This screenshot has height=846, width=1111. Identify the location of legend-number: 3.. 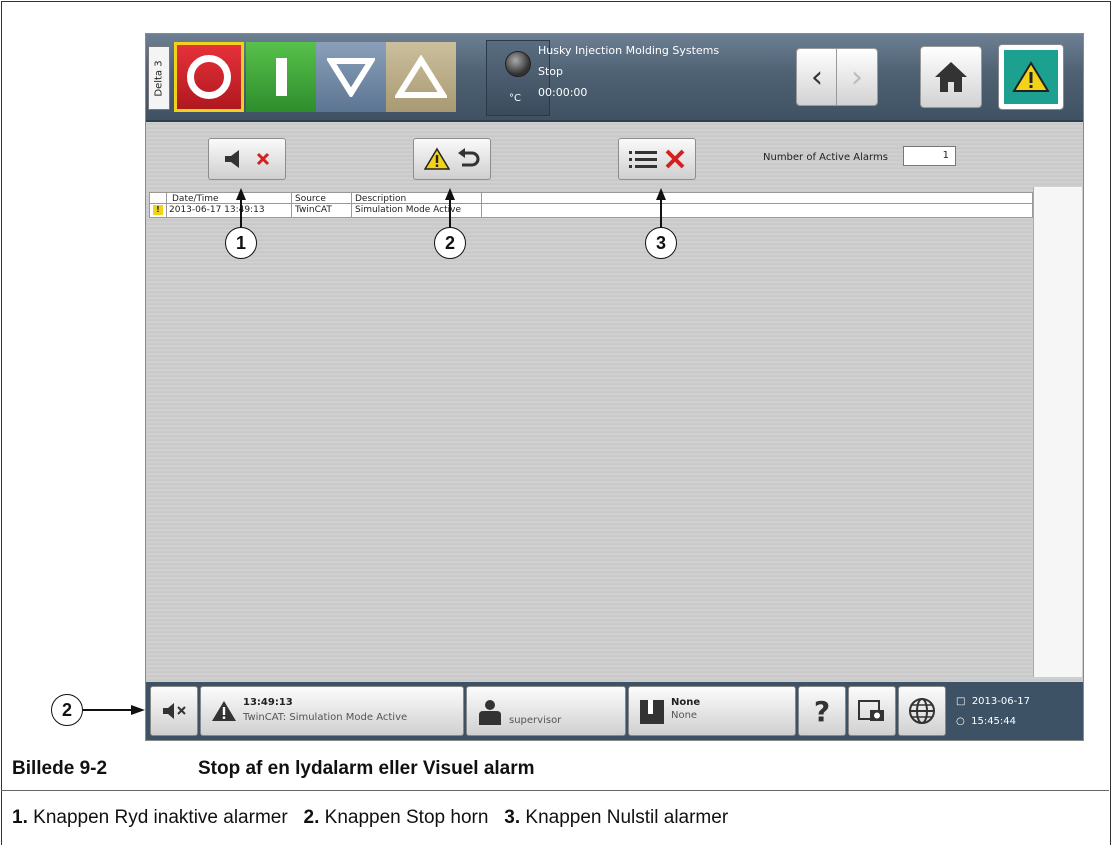
(512, 817).